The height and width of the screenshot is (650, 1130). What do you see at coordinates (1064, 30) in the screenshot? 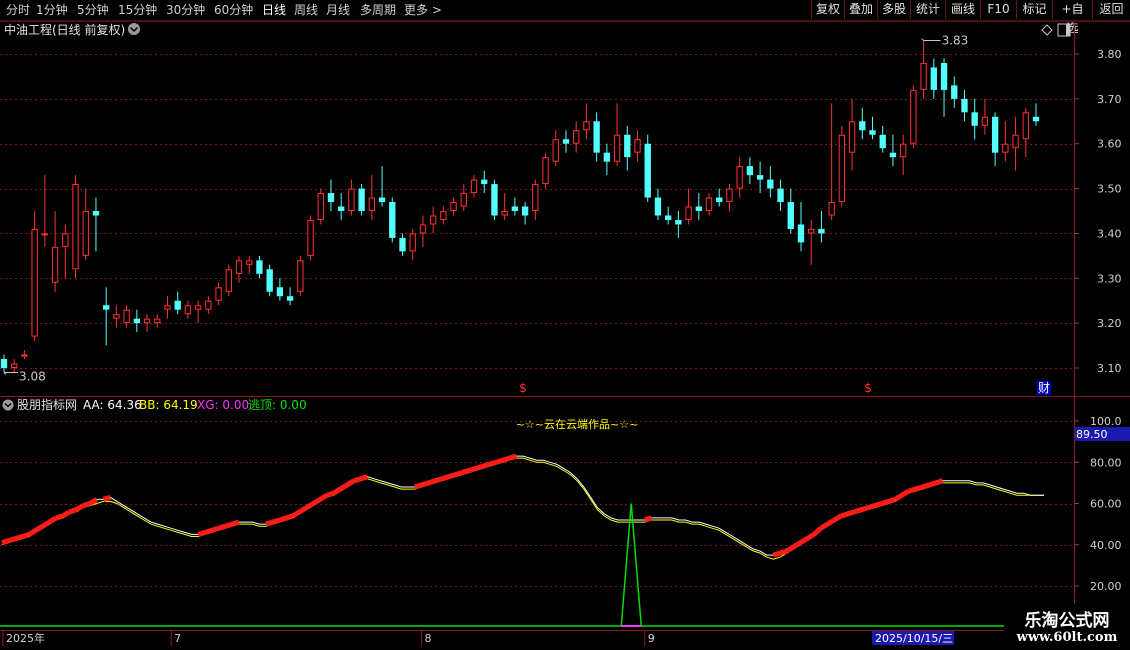
I see `panel-toggle-icon` at bounding box center [1064, 30].